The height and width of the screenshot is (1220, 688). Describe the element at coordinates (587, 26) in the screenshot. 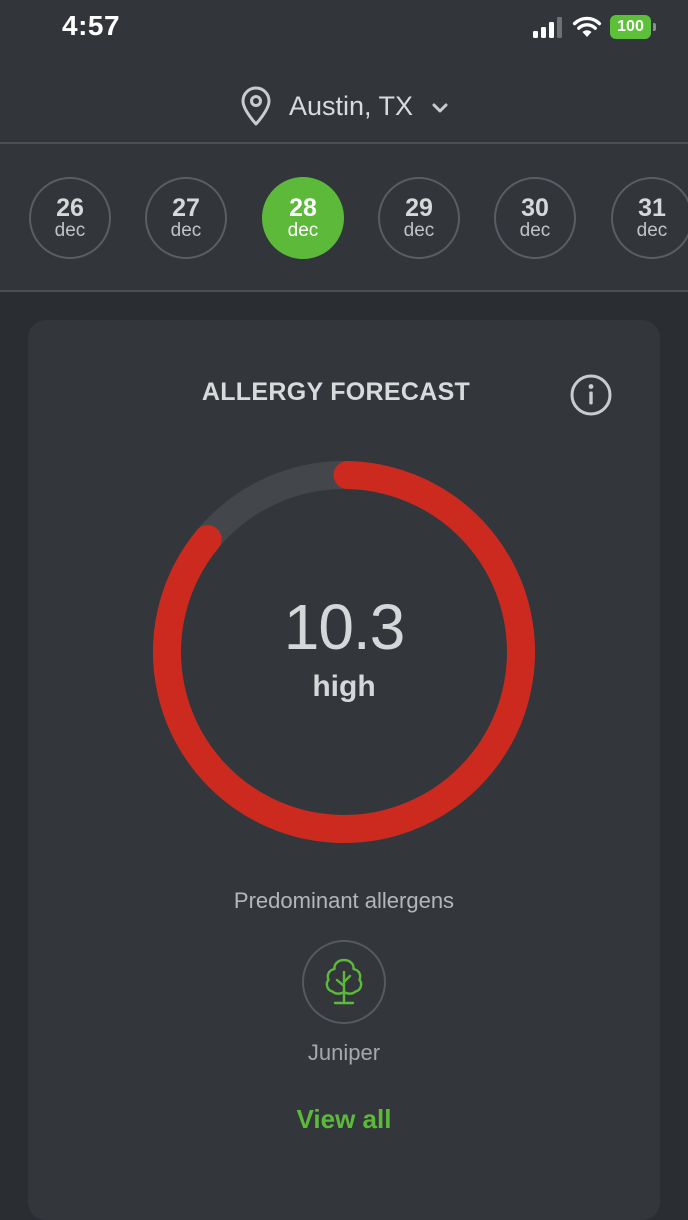

I see `wifi-icon` at that location.